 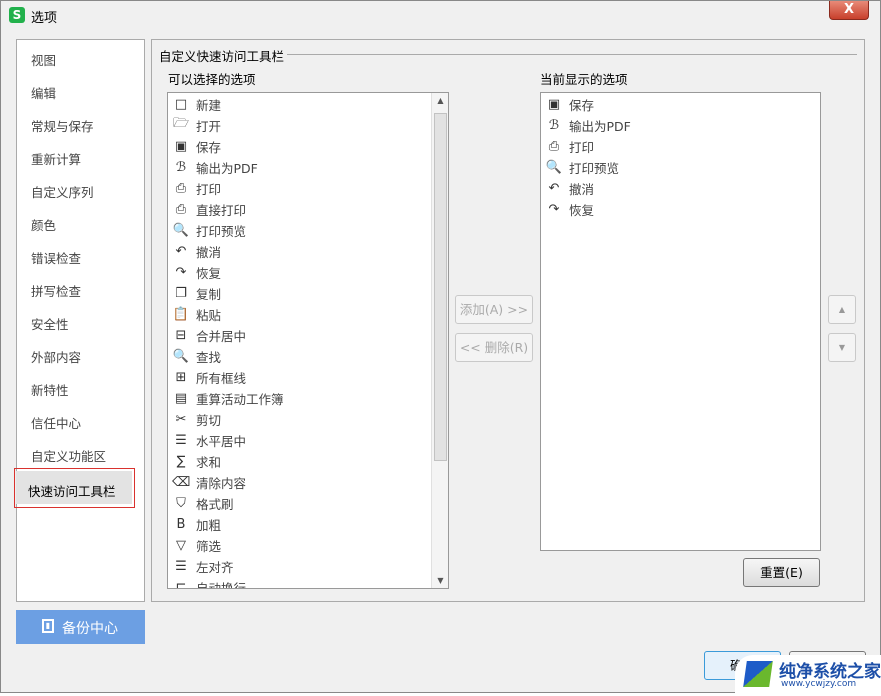 What do you see at coordinates (554, 146) in the screenshot?
I see `item-icon: ⎙` at bounding box center [554, 146].